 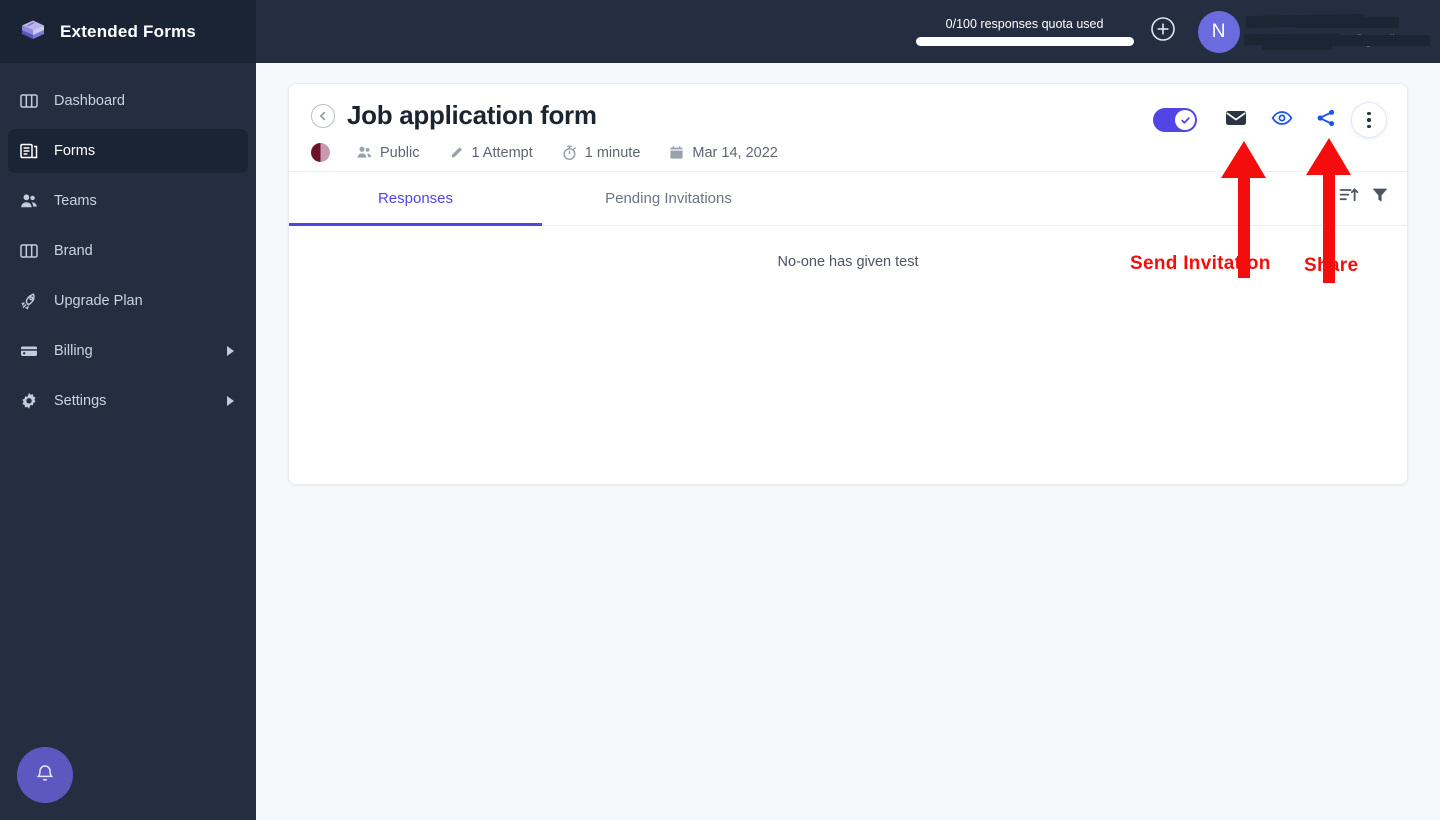 I want to click on quota-label: 0/100 responses quota used, so click(x=1024, y=24).